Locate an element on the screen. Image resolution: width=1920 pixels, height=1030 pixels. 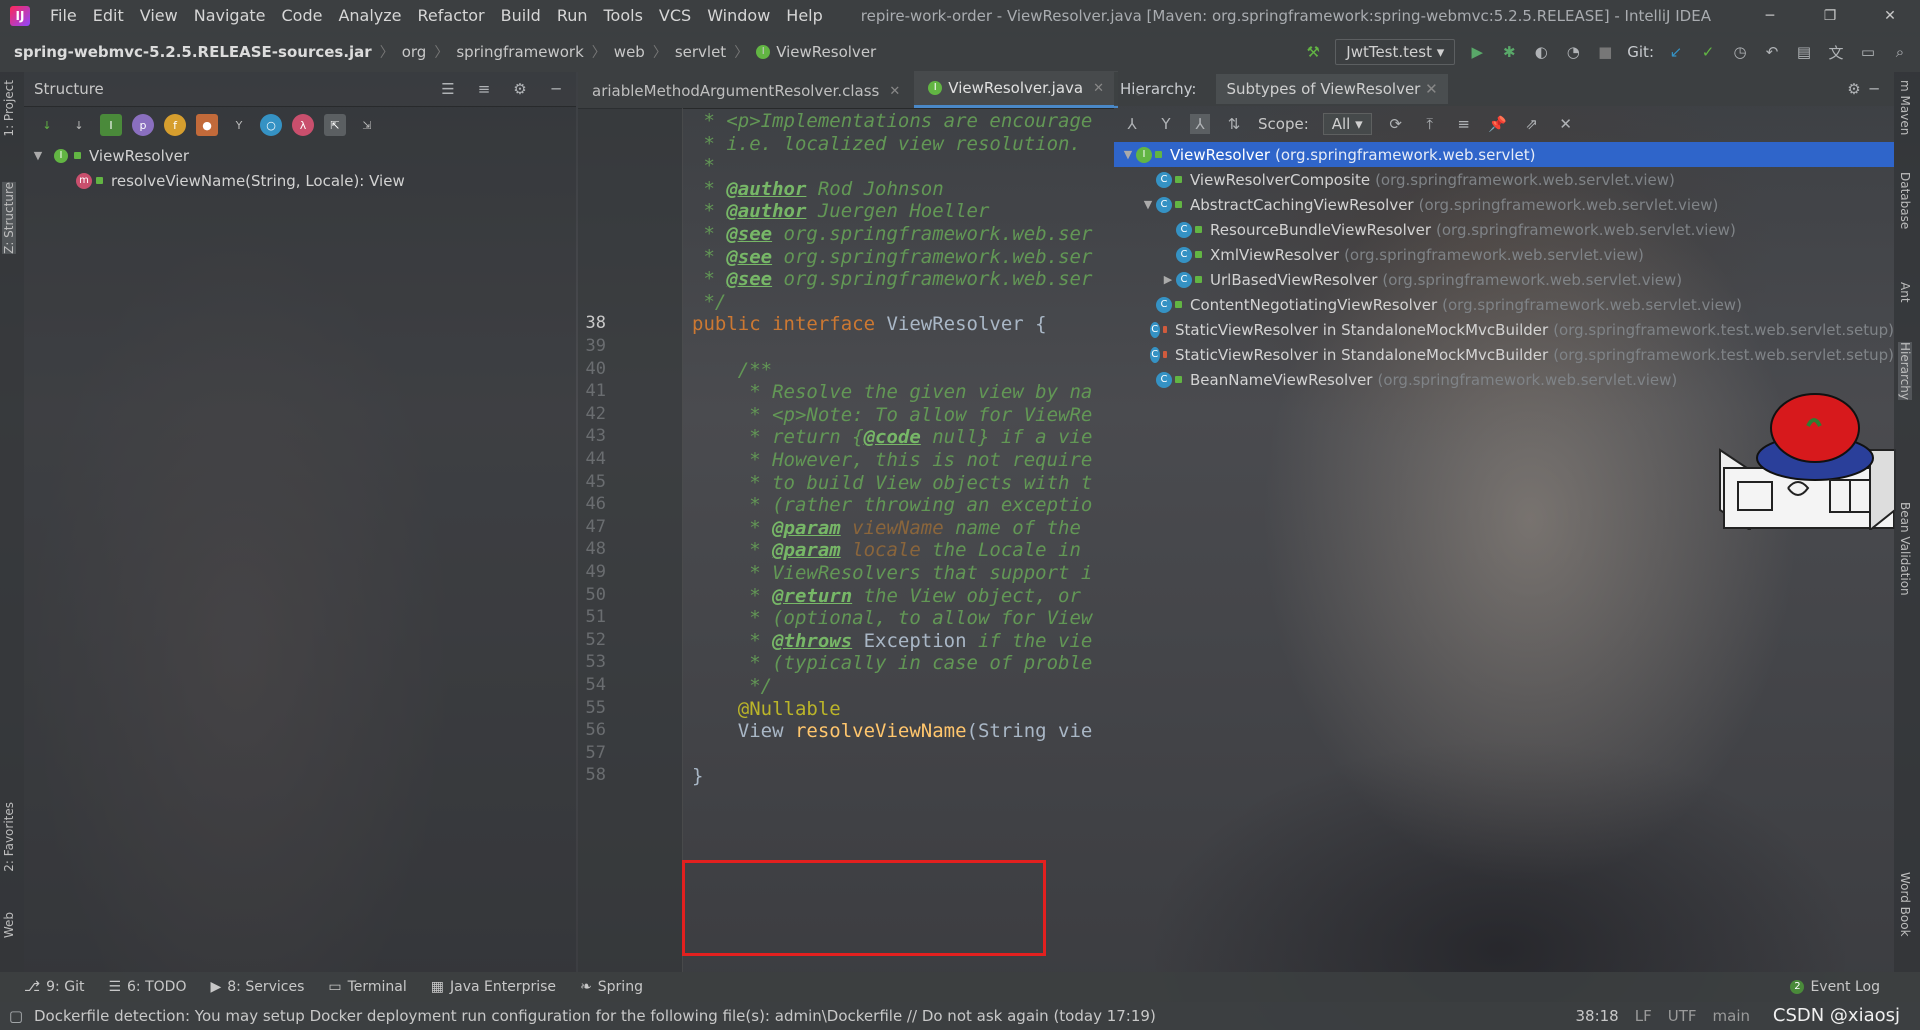
menu-analyze: Analyze is located at coordinates (369, 16).